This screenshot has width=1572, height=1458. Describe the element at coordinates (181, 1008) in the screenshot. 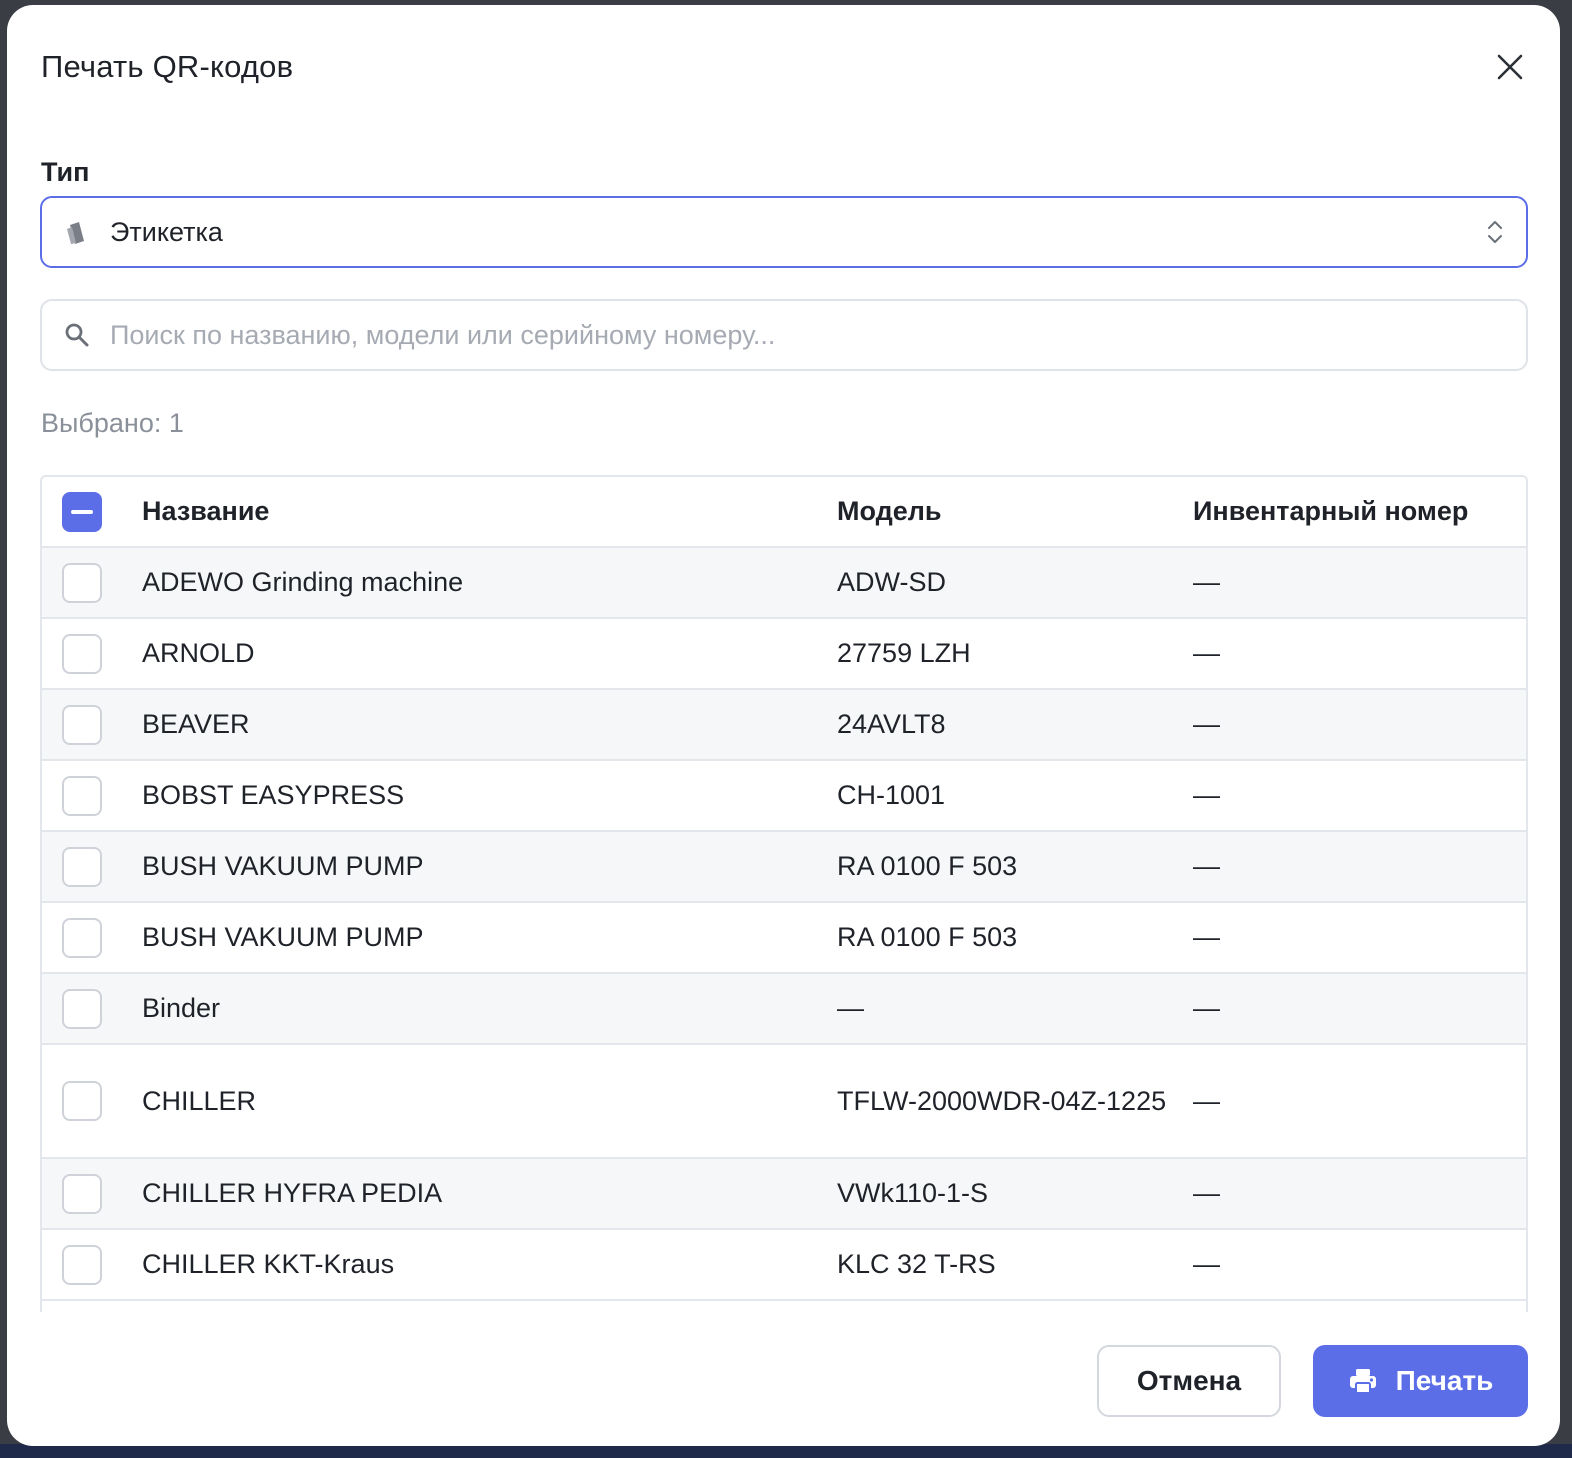

I see `cell-name: Binder` at that location.